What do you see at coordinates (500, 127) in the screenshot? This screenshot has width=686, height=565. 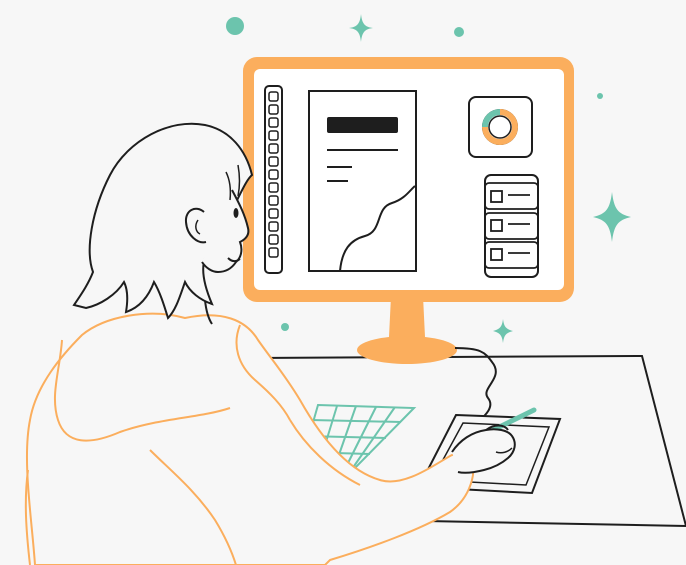 I see `donut-widget` at bounding box center [500, 127].